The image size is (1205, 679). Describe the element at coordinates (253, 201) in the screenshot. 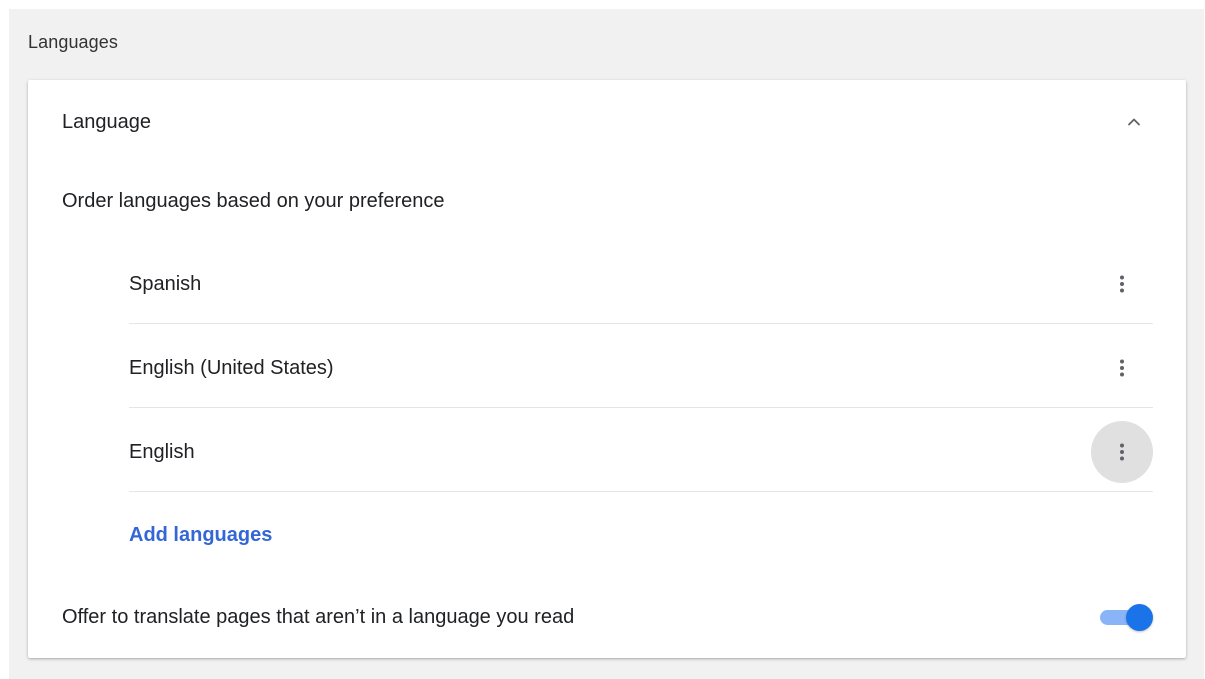

I see `order-languages-description: Order languages based on your preference` at that location.